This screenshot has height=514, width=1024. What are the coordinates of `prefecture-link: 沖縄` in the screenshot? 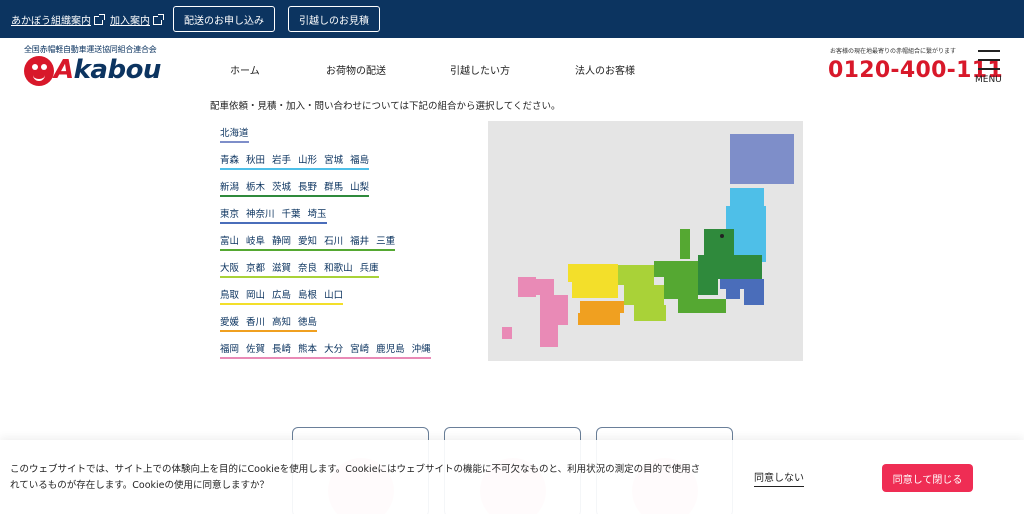 It's located at (421, 348).